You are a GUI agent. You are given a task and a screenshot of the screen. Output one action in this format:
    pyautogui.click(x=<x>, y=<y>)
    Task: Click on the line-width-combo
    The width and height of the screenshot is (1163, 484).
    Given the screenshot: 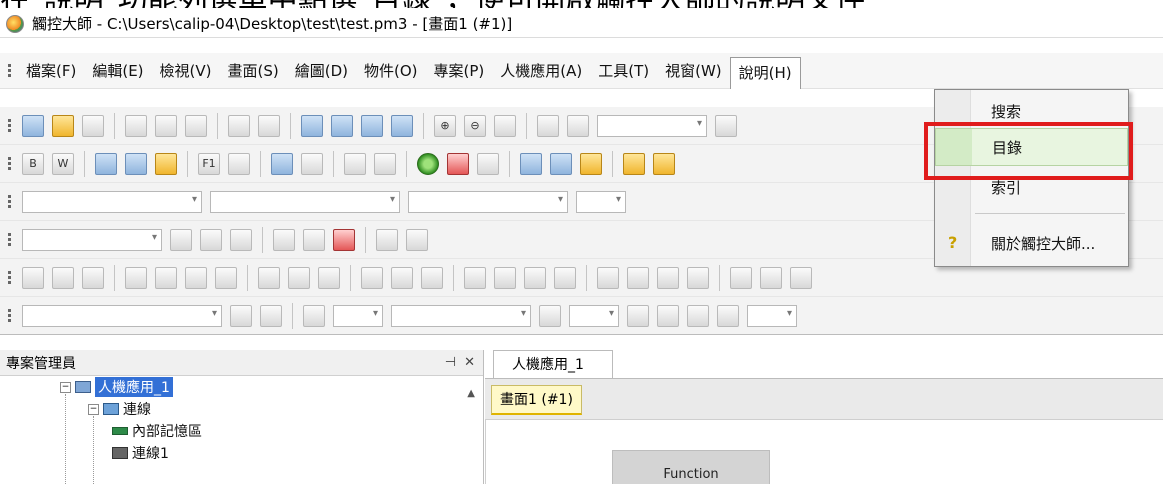 What is the action you would take?
    pyautogui.click(x=461, y=315)
    